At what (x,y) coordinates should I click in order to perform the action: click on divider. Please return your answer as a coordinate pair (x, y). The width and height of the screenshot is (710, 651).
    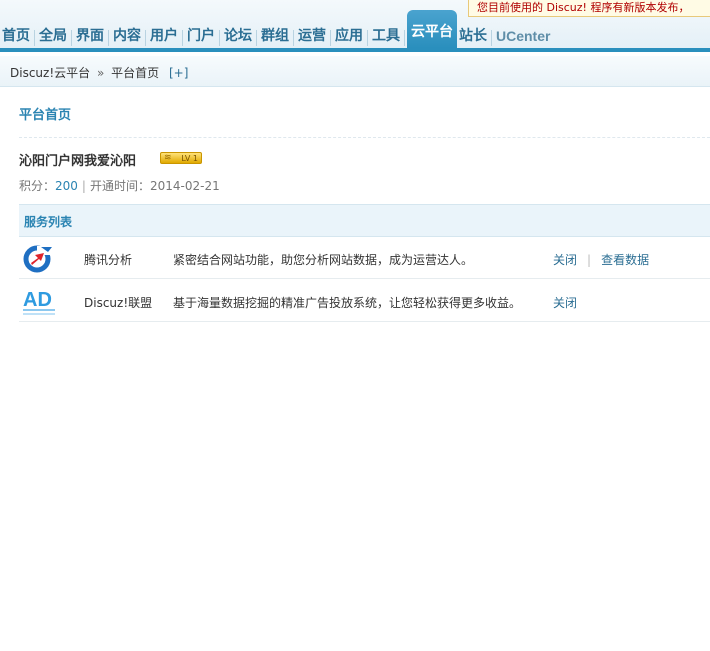
    Looking at the image, I should click on (364, 137).